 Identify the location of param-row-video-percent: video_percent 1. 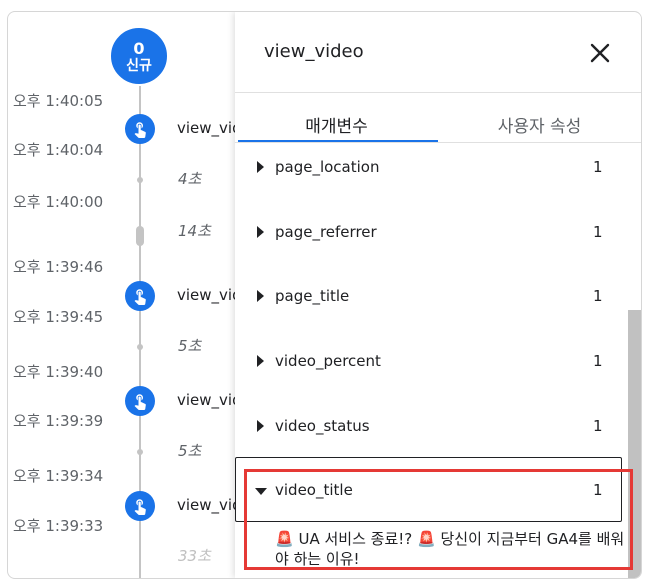
(430, 364).